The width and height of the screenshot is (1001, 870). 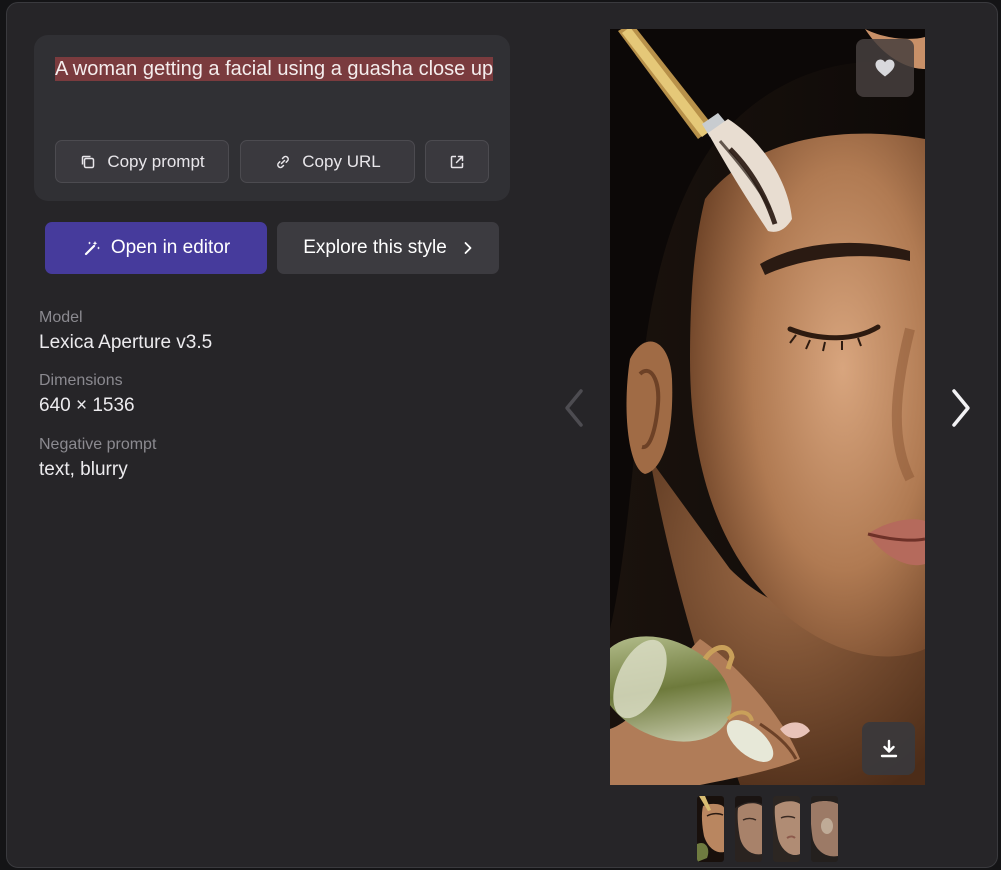 I want to click on download-button, so click(x=888, y=748).